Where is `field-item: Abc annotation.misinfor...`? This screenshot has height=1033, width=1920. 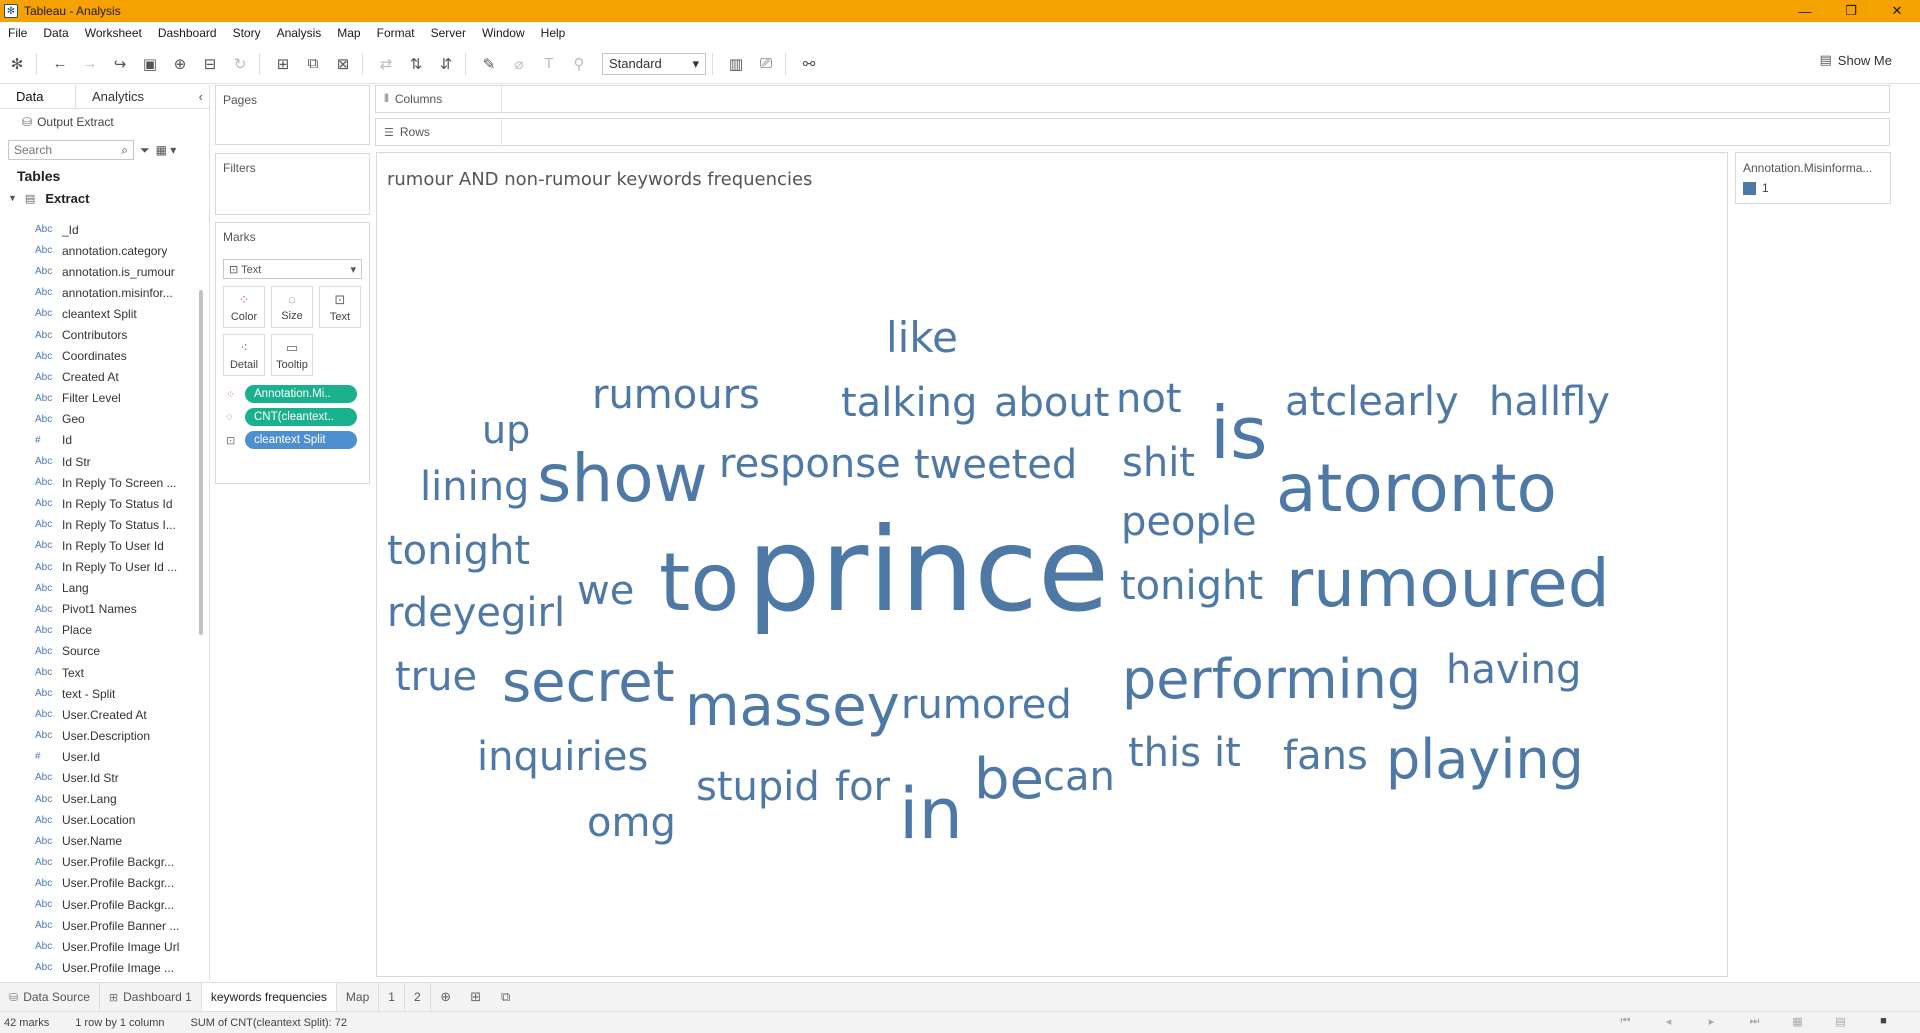 field-item: Abc annotation.misinfor... is located at coordinates (99, 292).